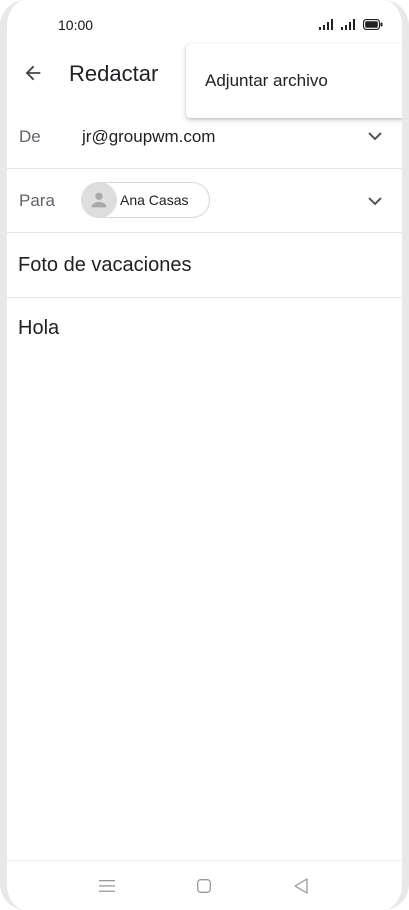 This screenshot has width=409, height=910. Describe the element at coordinates (372, 26) in the screenshot. I see `battery-icon` at that location.